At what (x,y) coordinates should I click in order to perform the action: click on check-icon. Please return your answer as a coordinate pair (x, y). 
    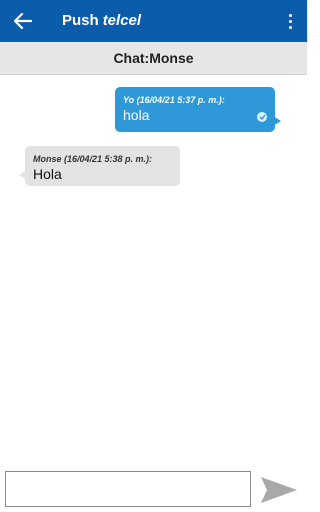
    Looking at the image, I should click on (262, 117).